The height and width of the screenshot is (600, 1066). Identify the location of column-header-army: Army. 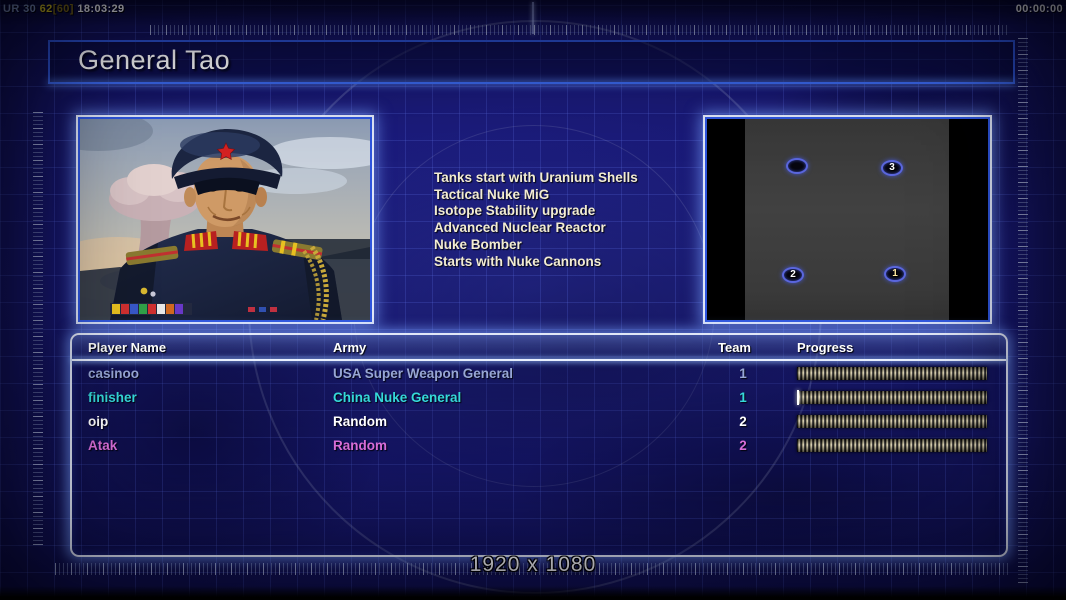
(350, 347).